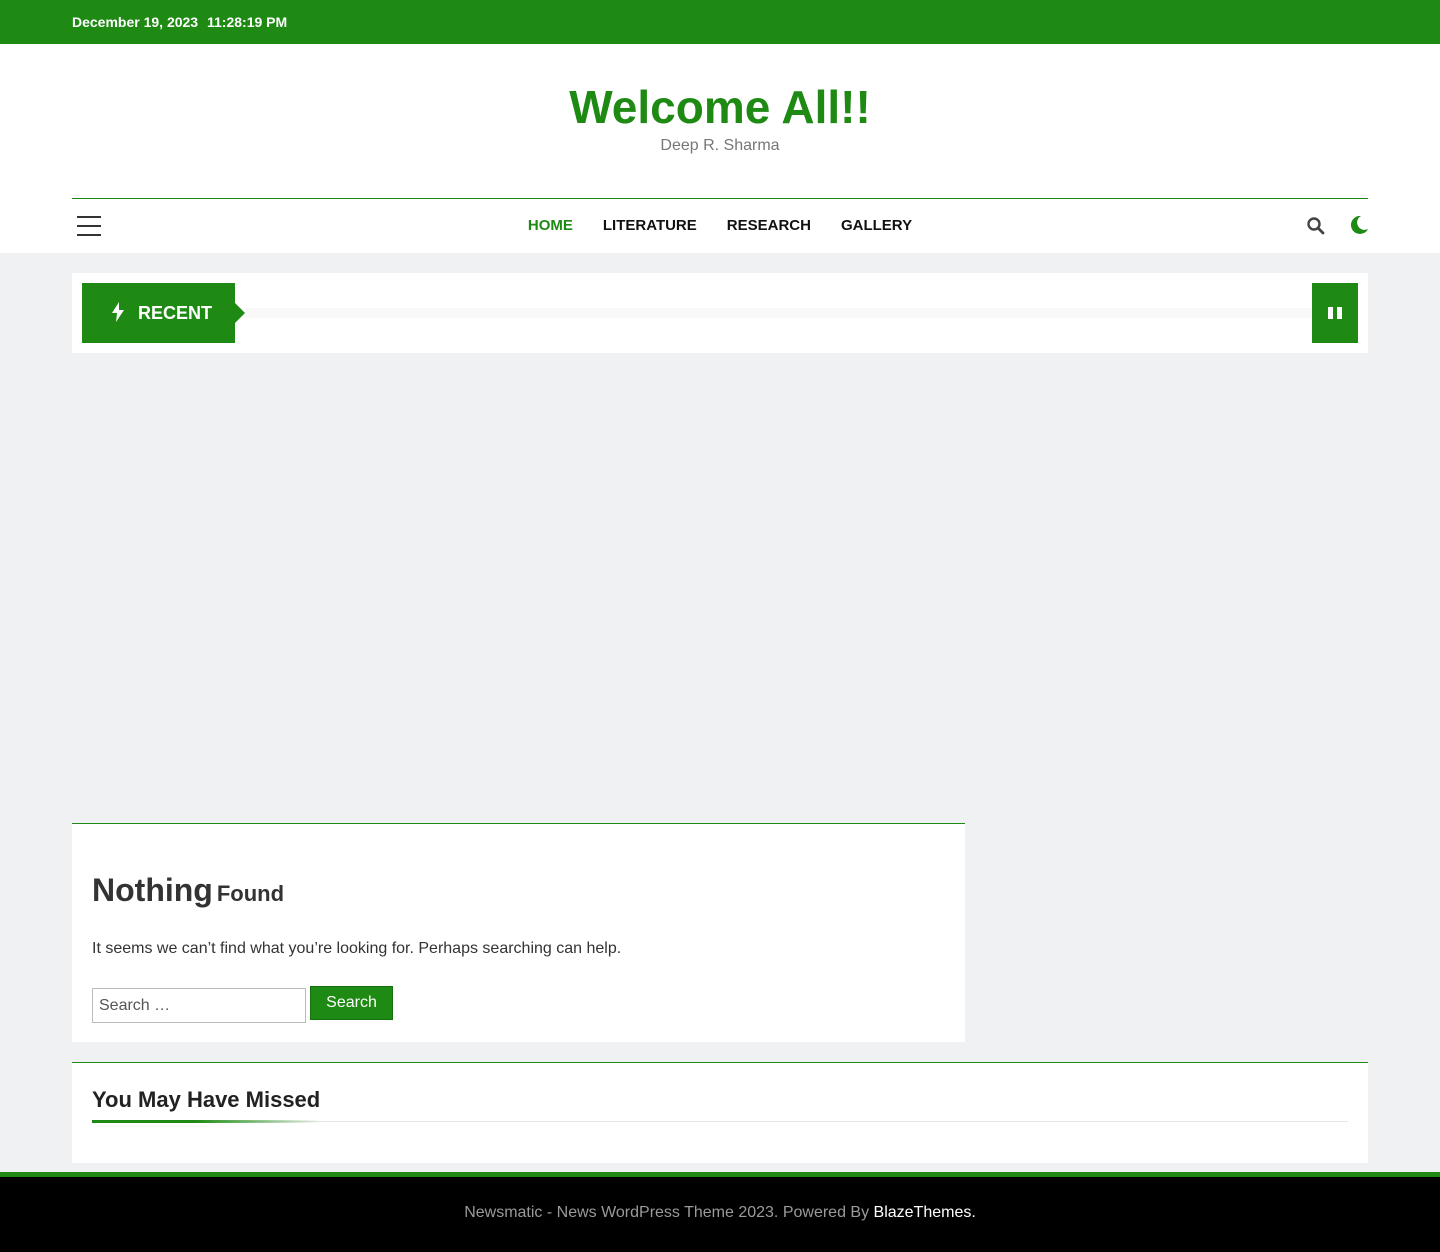 This screenshot has height=1252, width=1440. Describe the element at coordinates (351, 1003) in the screenshot. I see `search-button: Search` at that location.